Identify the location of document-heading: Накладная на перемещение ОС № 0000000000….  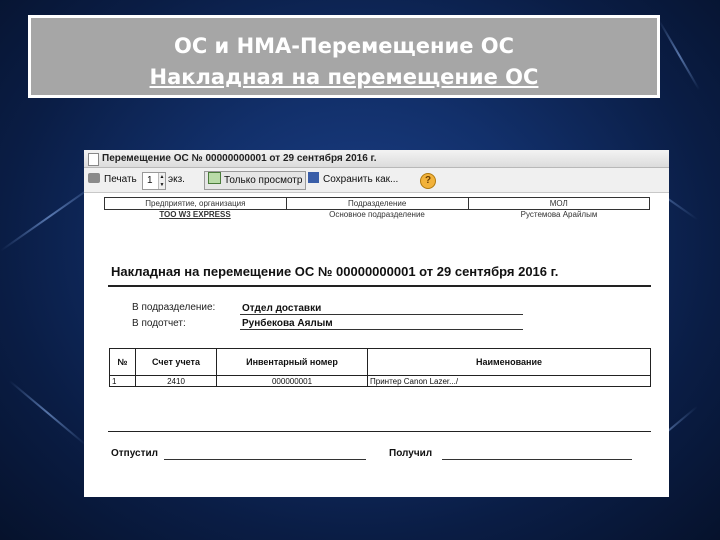
(335, 271).